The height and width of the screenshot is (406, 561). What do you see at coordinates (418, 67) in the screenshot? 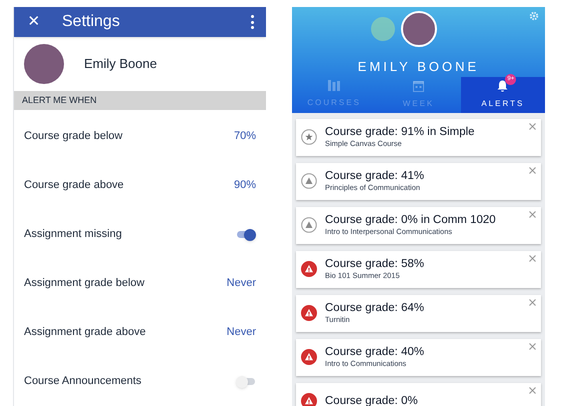
I see `profile-name: EMILY BOONE` at bounding box center [418, 67].